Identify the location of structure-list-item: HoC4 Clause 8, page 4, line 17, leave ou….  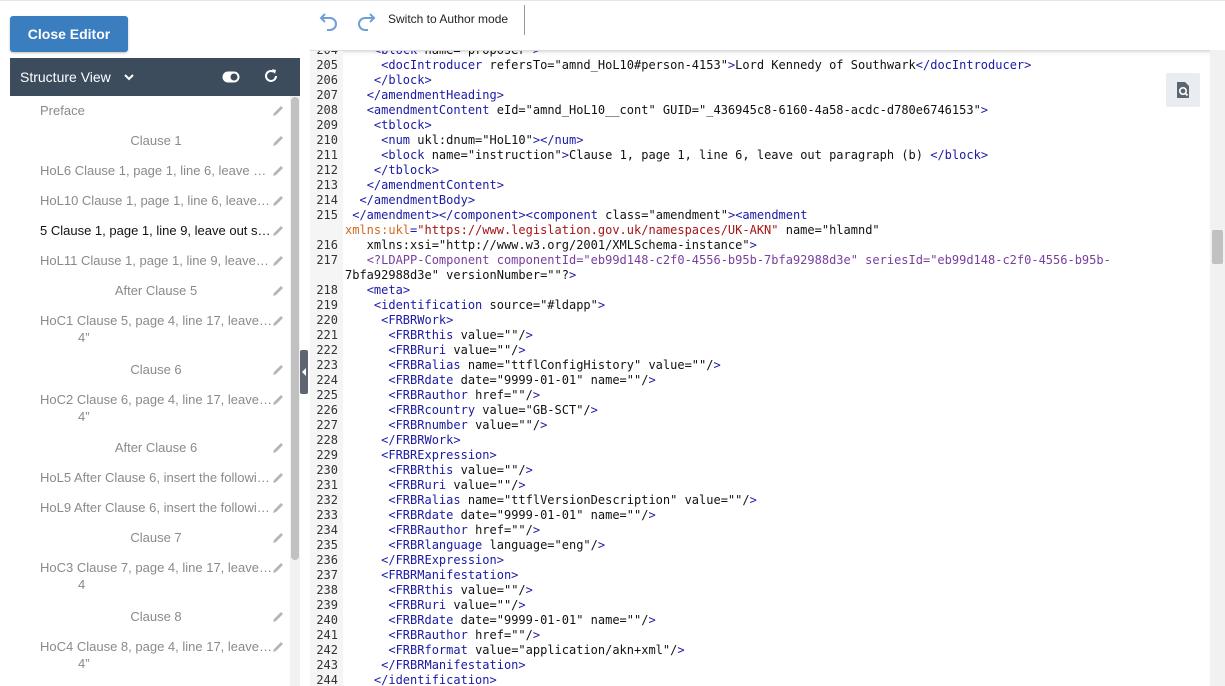
(150, 657).